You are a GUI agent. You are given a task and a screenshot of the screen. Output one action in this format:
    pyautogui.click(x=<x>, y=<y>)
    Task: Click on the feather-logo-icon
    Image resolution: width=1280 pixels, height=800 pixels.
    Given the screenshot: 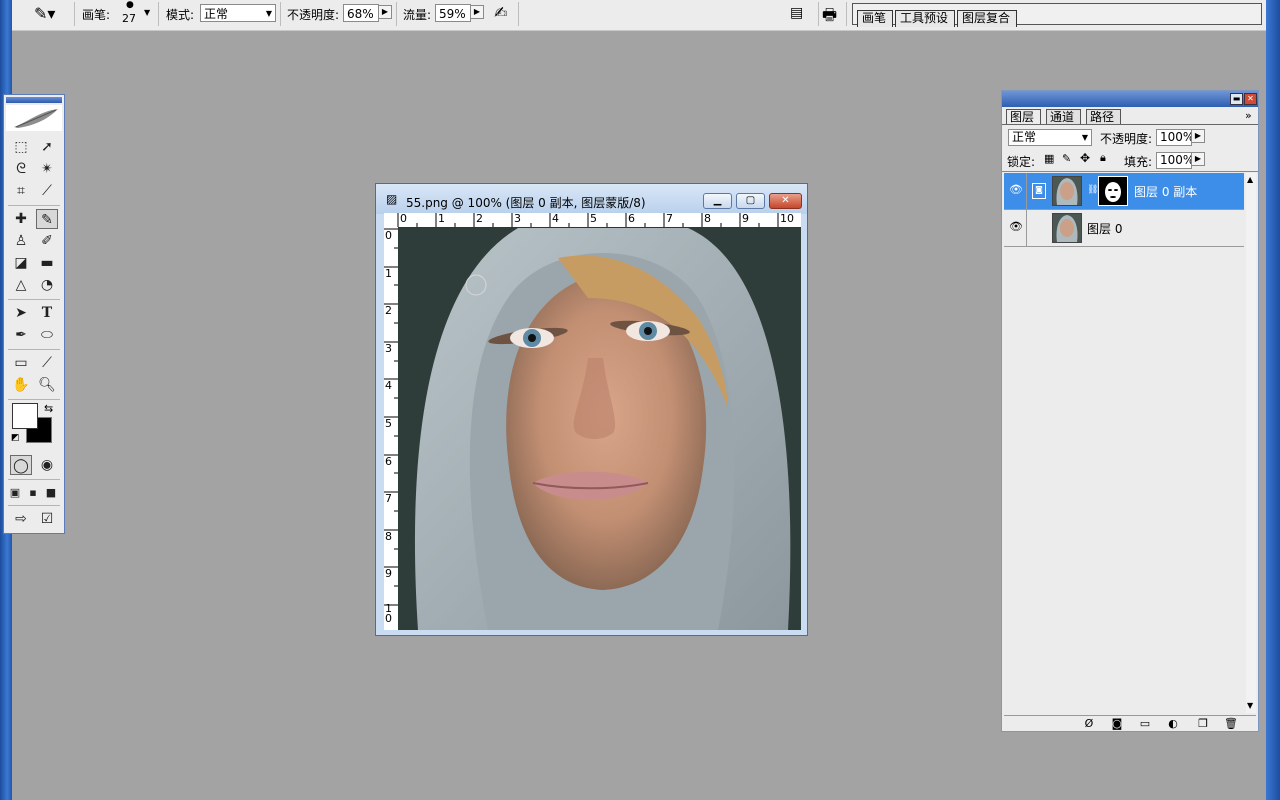 What is the action you would take?
    pyautogui.click(x=34, y=118)
    